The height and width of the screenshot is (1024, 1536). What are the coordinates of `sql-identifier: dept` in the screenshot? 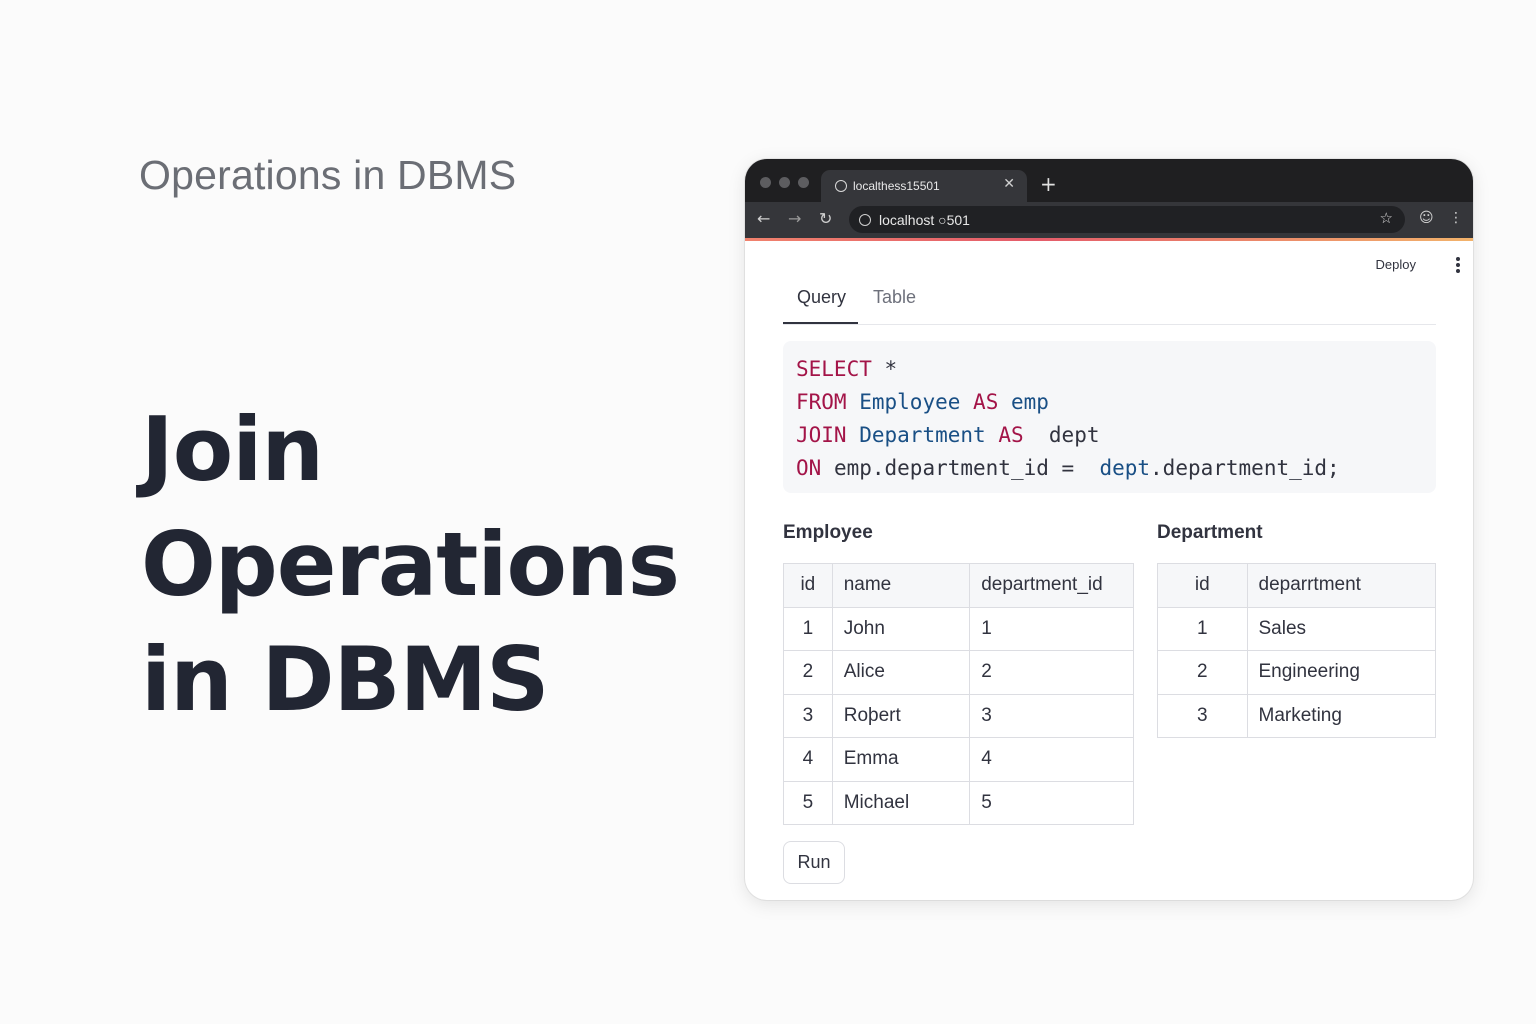 It's located at (1125, 468).